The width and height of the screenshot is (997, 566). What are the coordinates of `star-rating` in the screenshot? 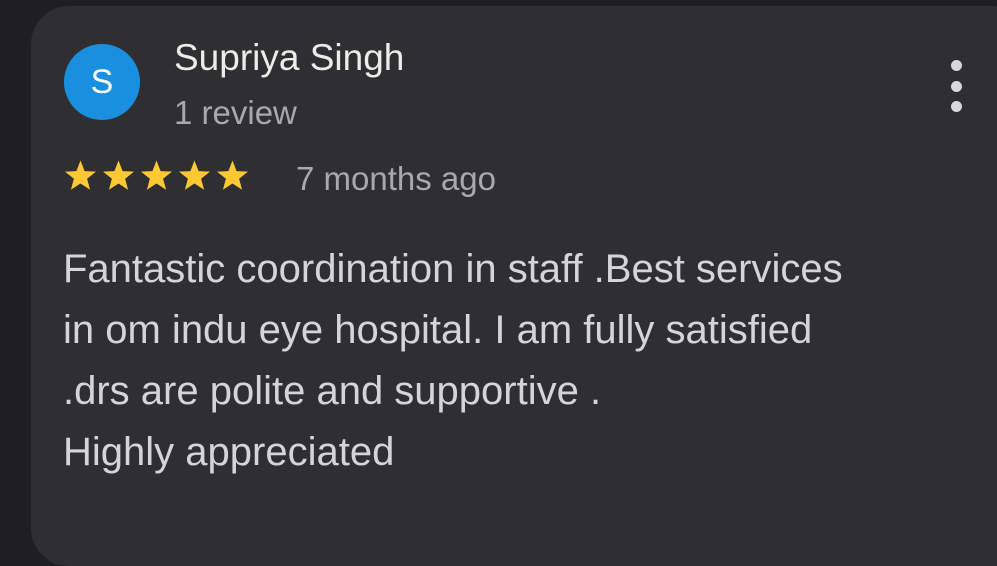 It's located at (156, 175).